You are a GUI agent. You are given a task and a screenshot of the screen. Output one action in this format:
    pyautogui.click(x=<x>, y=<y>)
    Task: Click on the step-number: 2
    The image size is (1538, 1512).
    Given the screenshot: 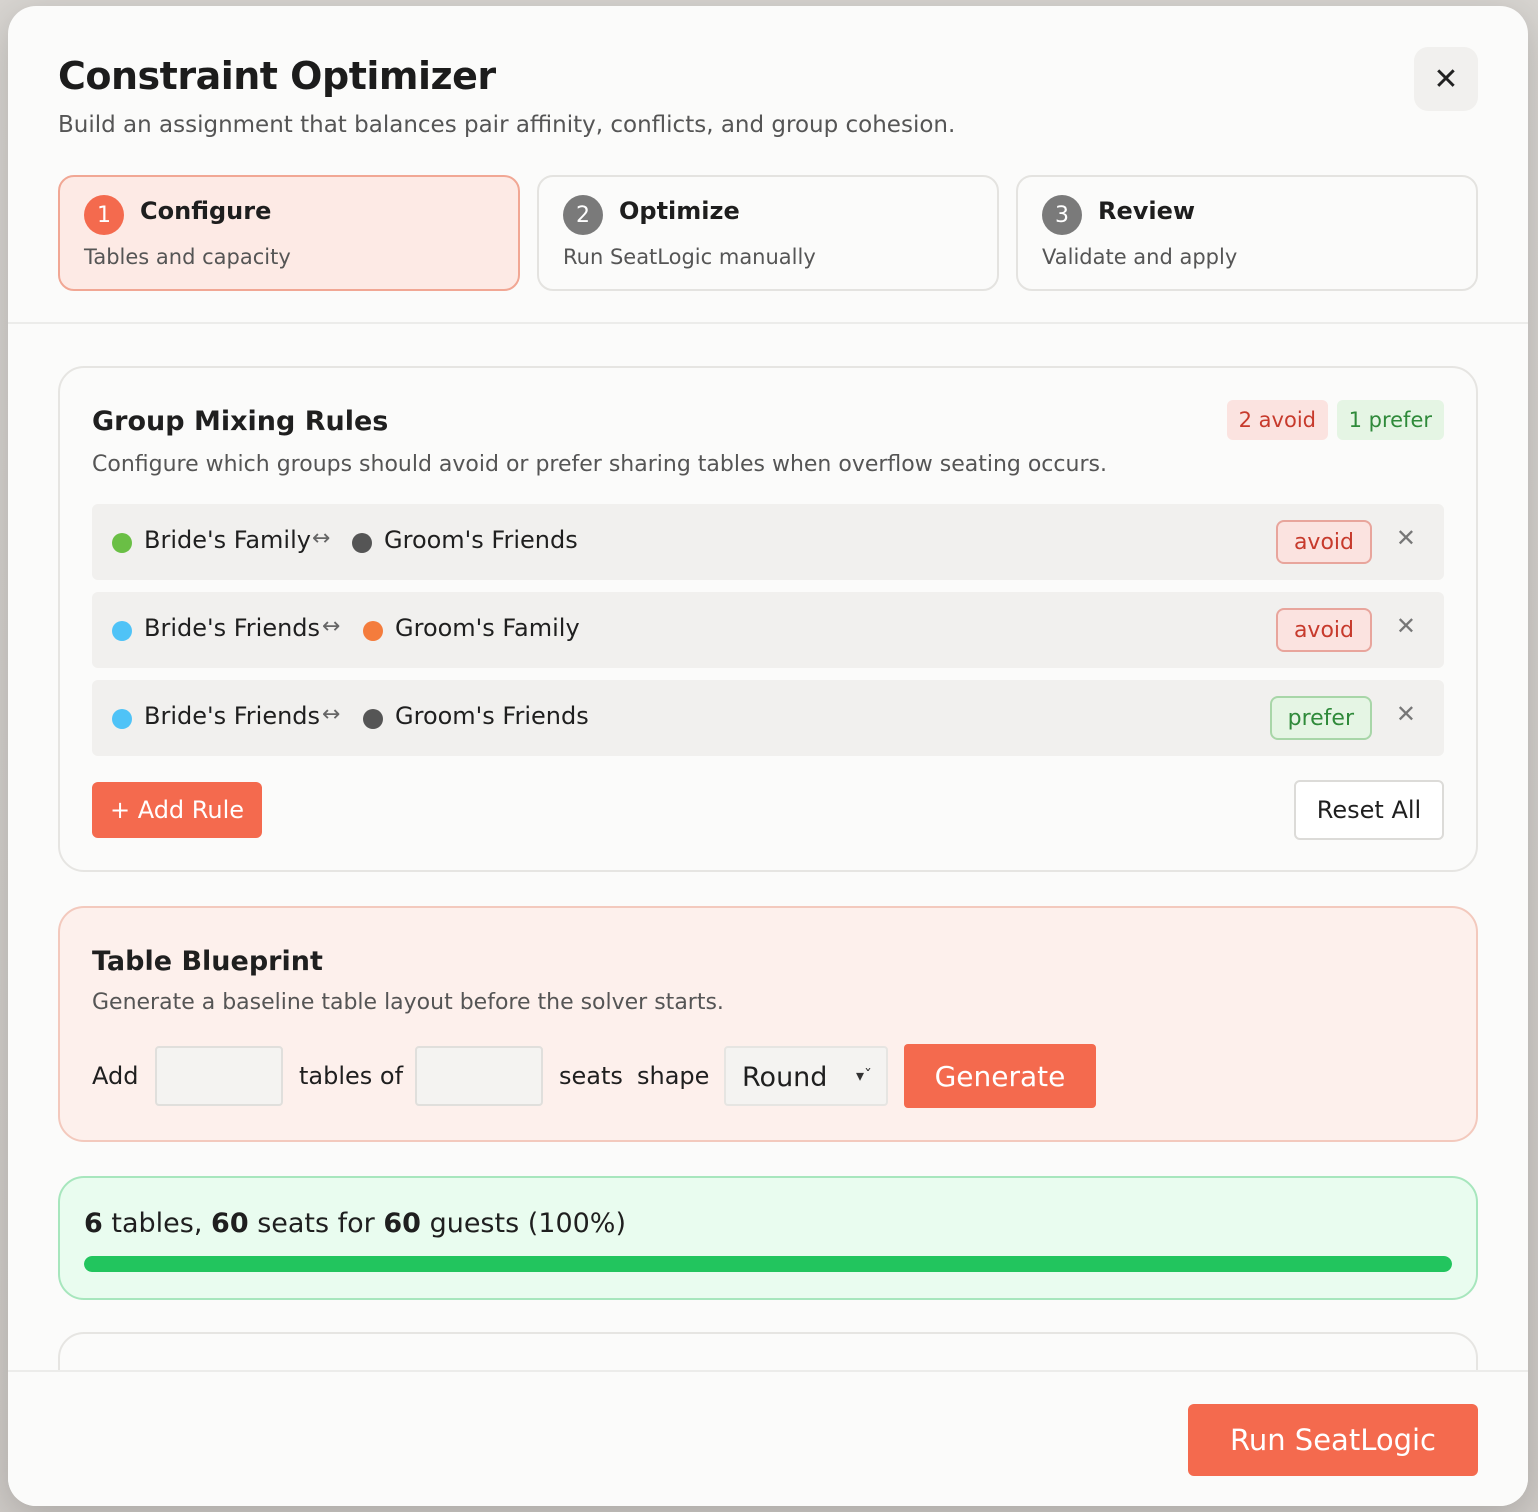 What is the action you would take?
    pyautogui.click(x=583, y=215)
    